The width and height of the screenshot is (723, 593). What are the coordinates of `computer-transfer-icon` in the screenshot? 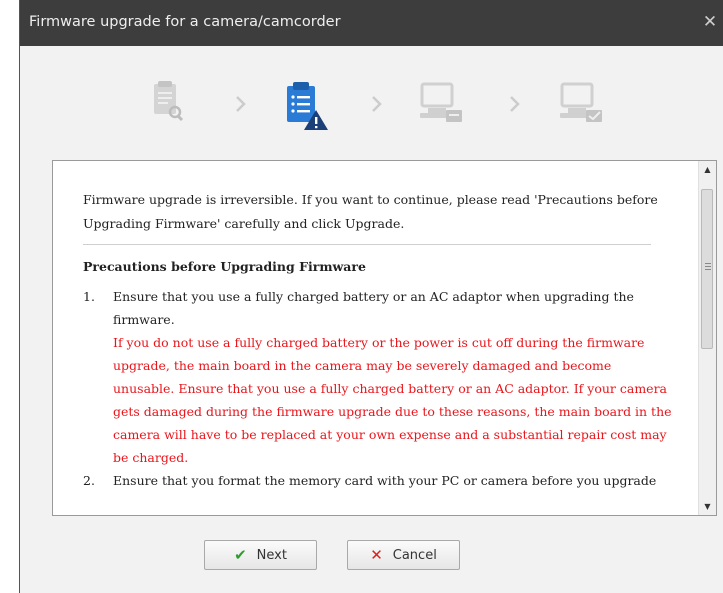 It's located at (441, 102).